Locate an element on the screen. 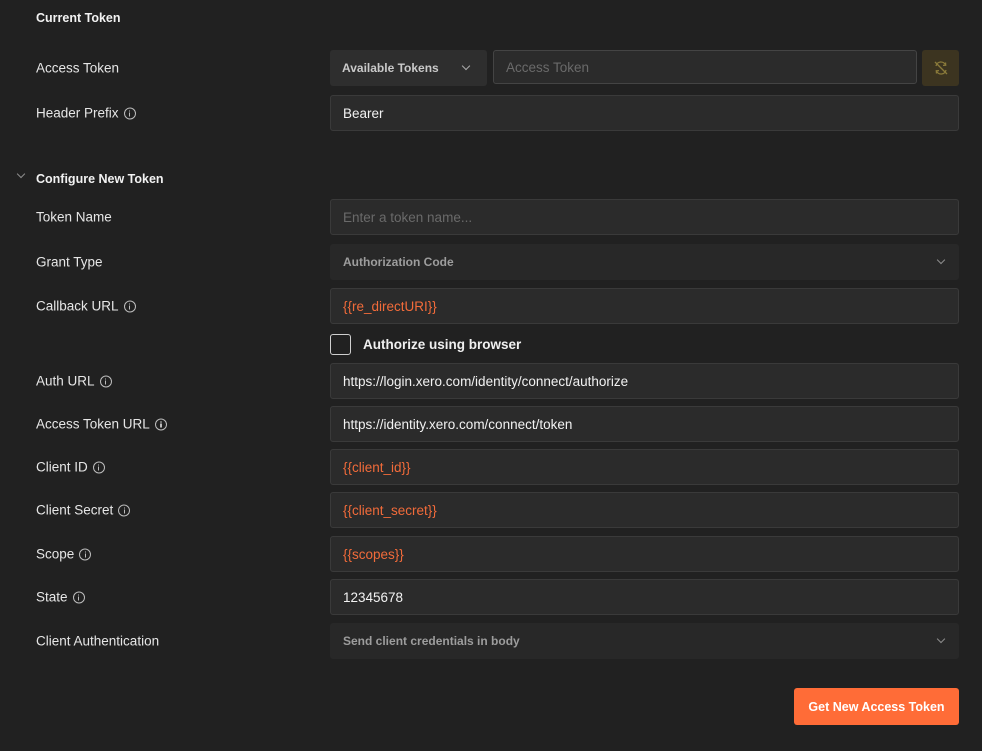 Image resolution: width=982 pixels, height=751 pixels. authorize-browser-checkbox is located at coordinates (340, 344).